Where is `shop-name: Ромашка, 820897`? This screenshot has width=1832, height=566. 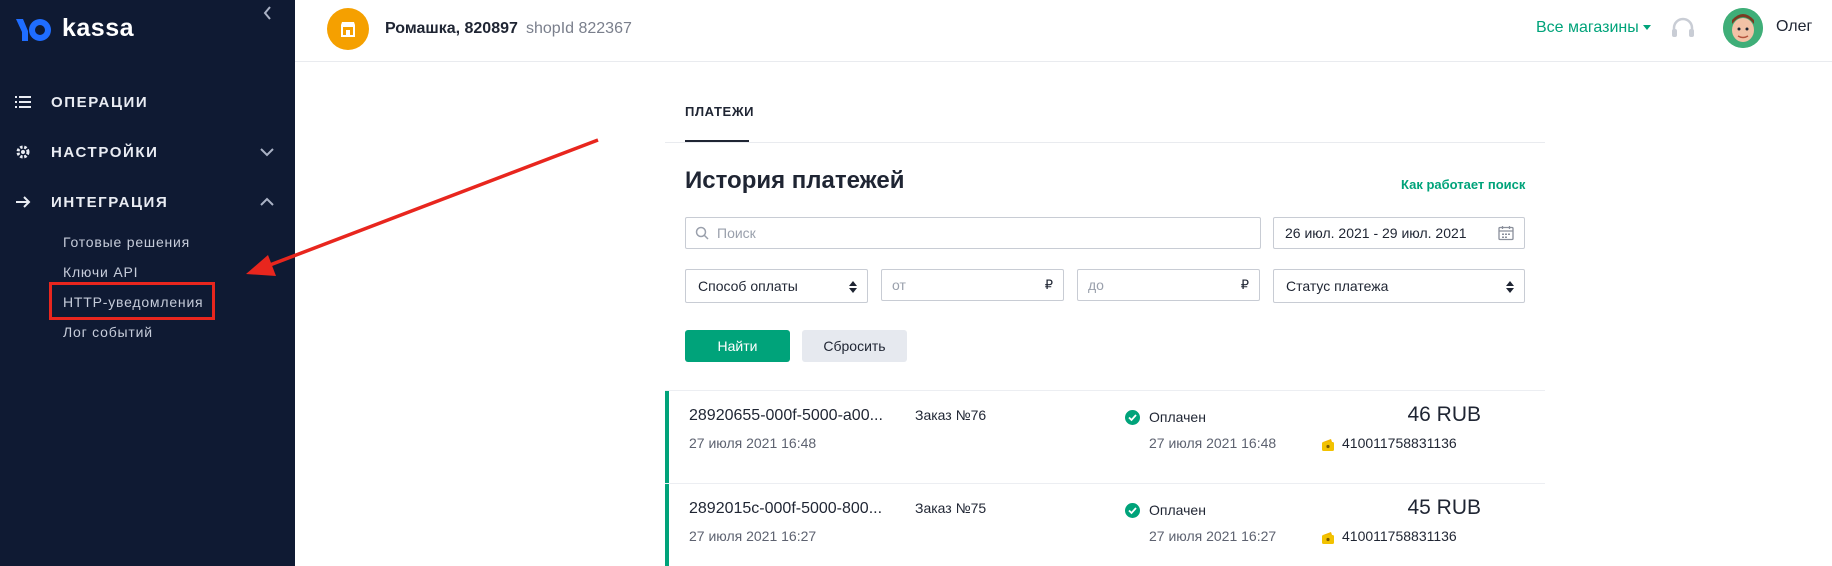 shop-name: Ромашка, 820897 is located at coordinates (451, 28).